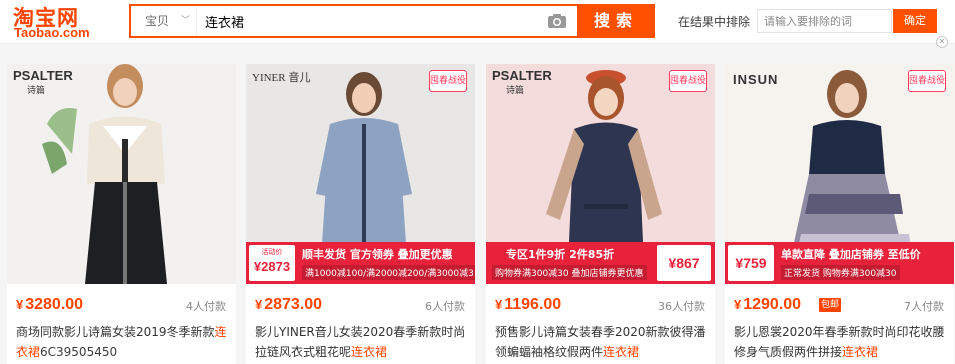 This screenshot has width=955, height=364. Describe the element at coordinates (830, 305) in the screenshot. I see `free-shipping-badge: 包邮` at that location.